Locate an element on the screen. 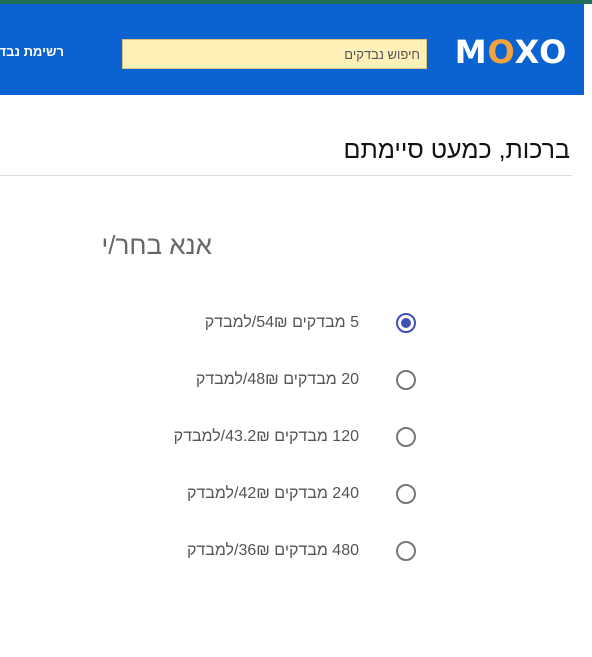 The image size is (592, 657). moxo-logo: MOXO is located at coordinates (511, 52).